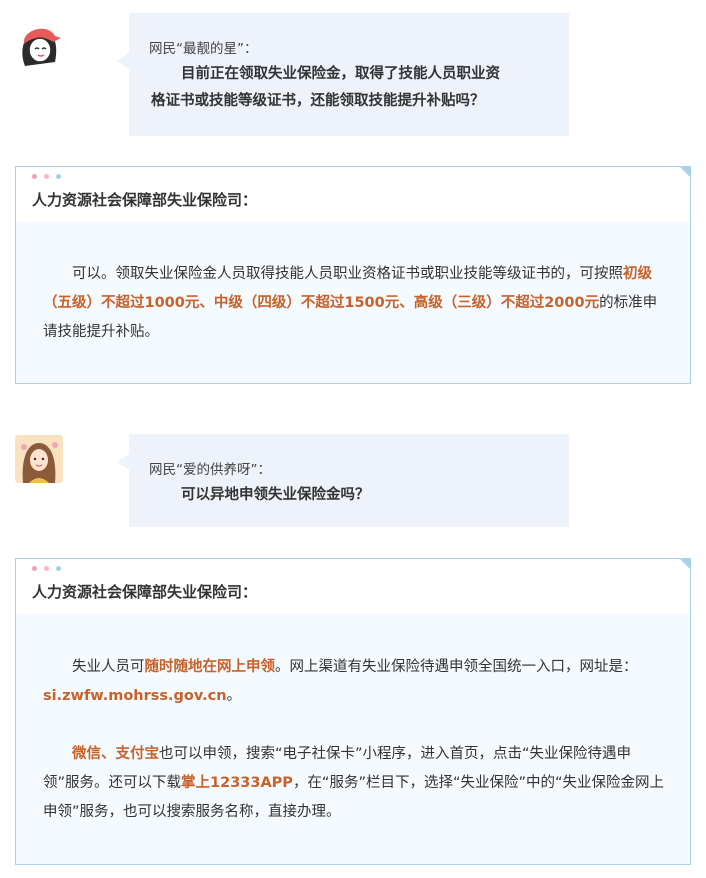  I want to click on question-line: 目前正在领取失业保险金，取得了技能人员职业资, so click(340, 74).